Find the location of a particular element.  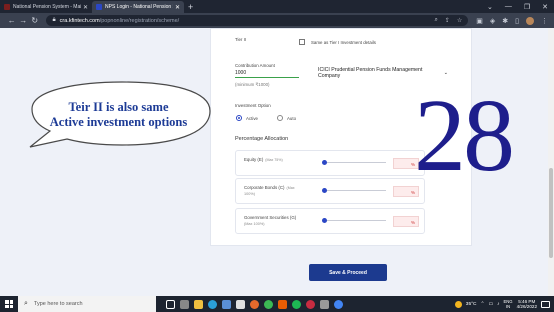

allocation-name: Equity (E) (Max 75%) is located at coordinates (263, 159).